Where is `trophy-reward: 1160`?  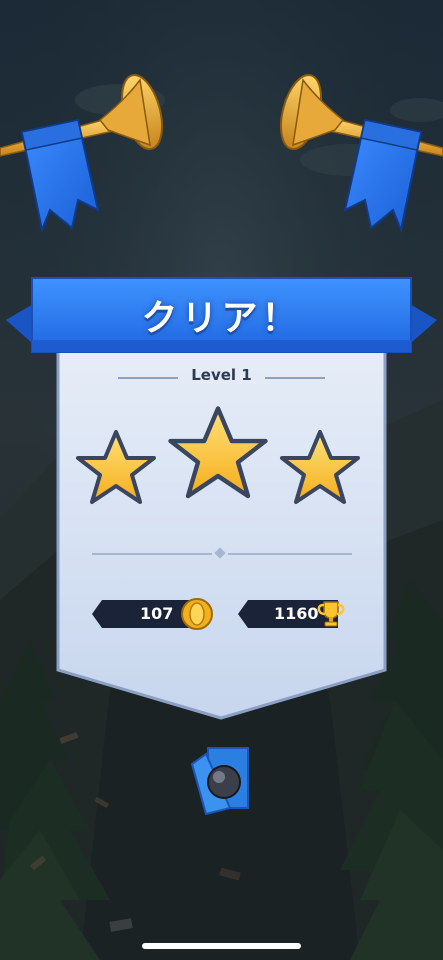
trophy-reward: 1160 is located at coordinates (294, 614).